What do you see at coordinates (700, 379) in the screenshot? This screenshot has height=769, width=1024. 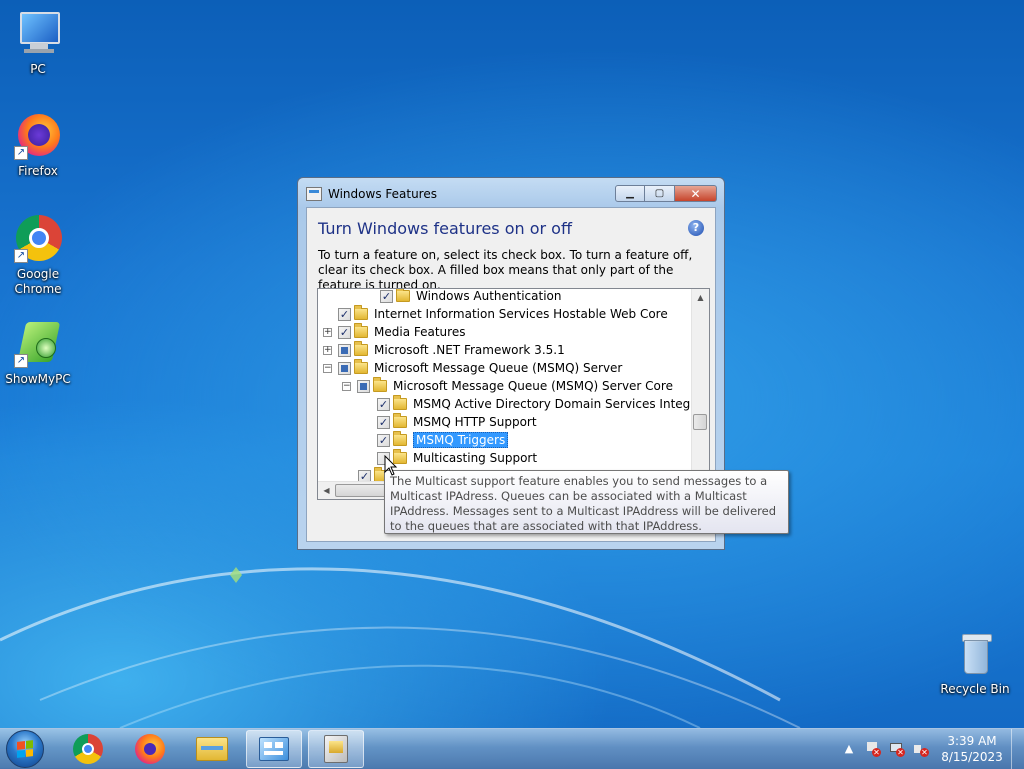 I see `vertical-scrollbar: ▲` at bounding box center [700, 379].